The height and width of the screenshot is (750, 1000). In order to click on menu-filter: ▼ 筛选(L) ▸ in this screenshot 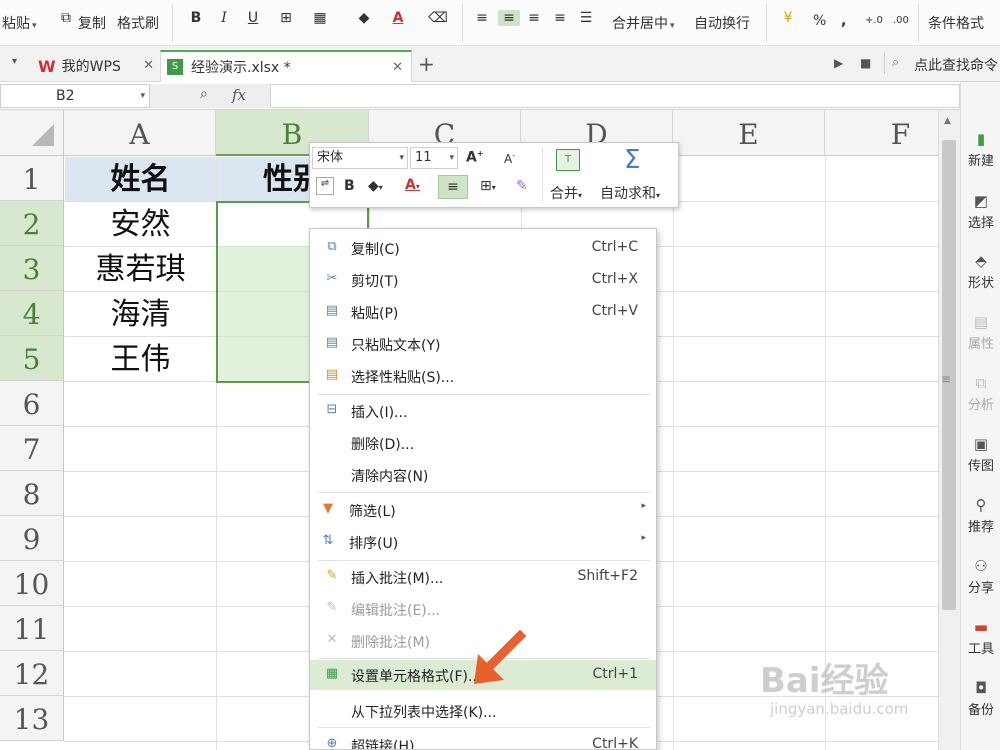, I will do `click(483, 510)`.